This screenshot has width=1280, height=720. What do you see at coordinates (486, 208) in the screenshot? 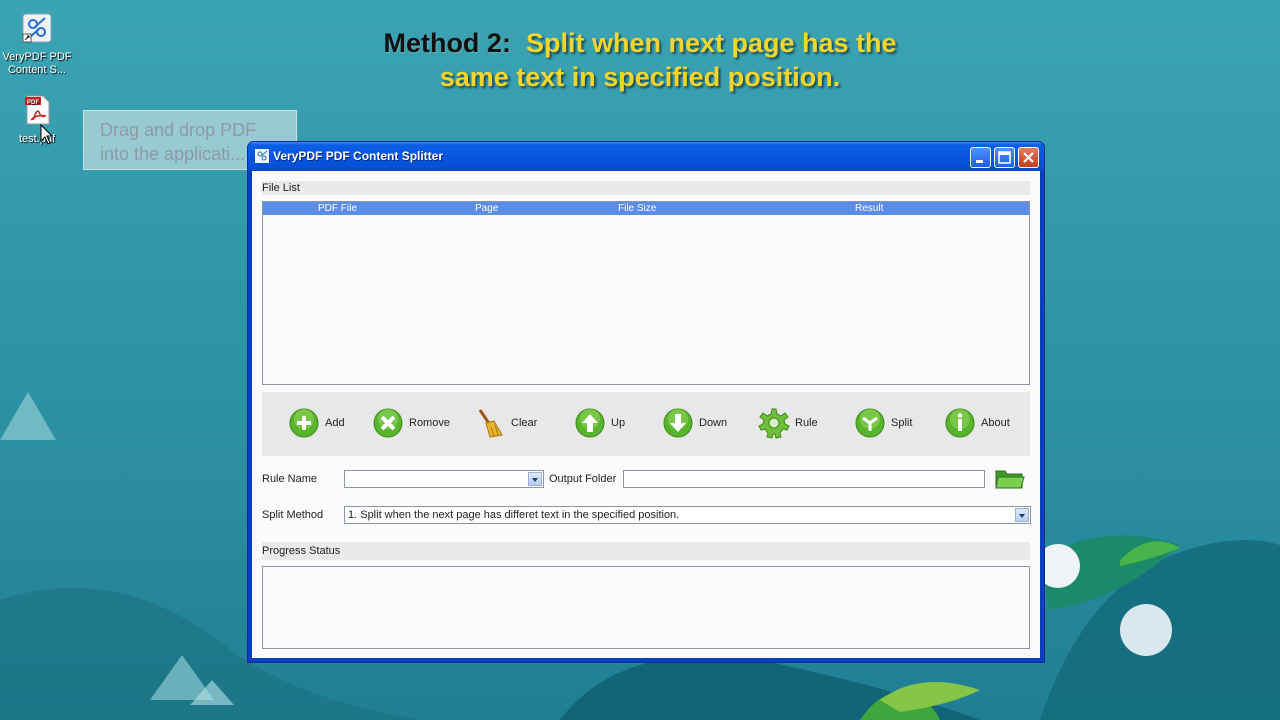
I see `column-header-page: Page` at bounding box center [486, 208].